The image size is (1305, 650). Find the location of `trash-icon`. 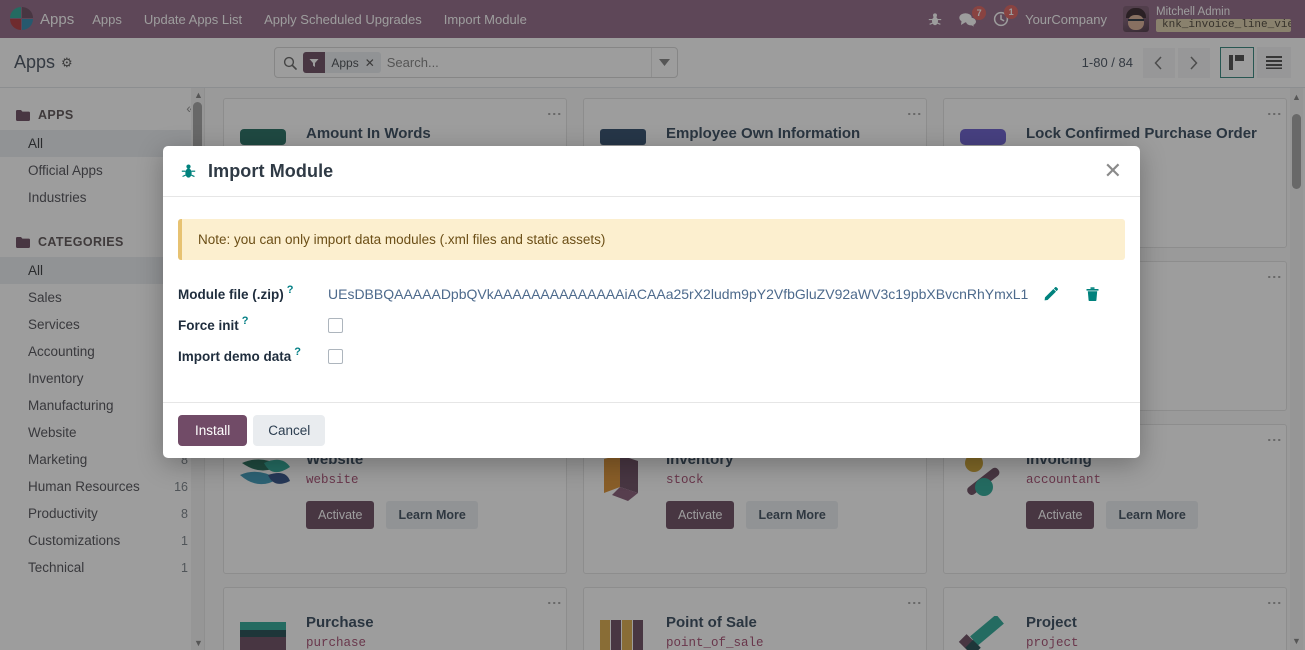

trash-icon is located at coordinates (1092, 294).